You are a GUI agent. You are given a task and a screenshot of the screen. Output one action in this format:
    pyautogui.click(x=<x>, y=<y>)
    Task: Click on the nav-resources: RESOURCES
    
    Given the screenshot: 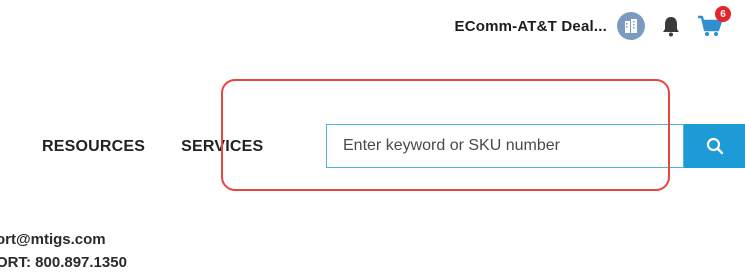 What is the action you would take?
    pyautogui.click(x=93, y=147)
    